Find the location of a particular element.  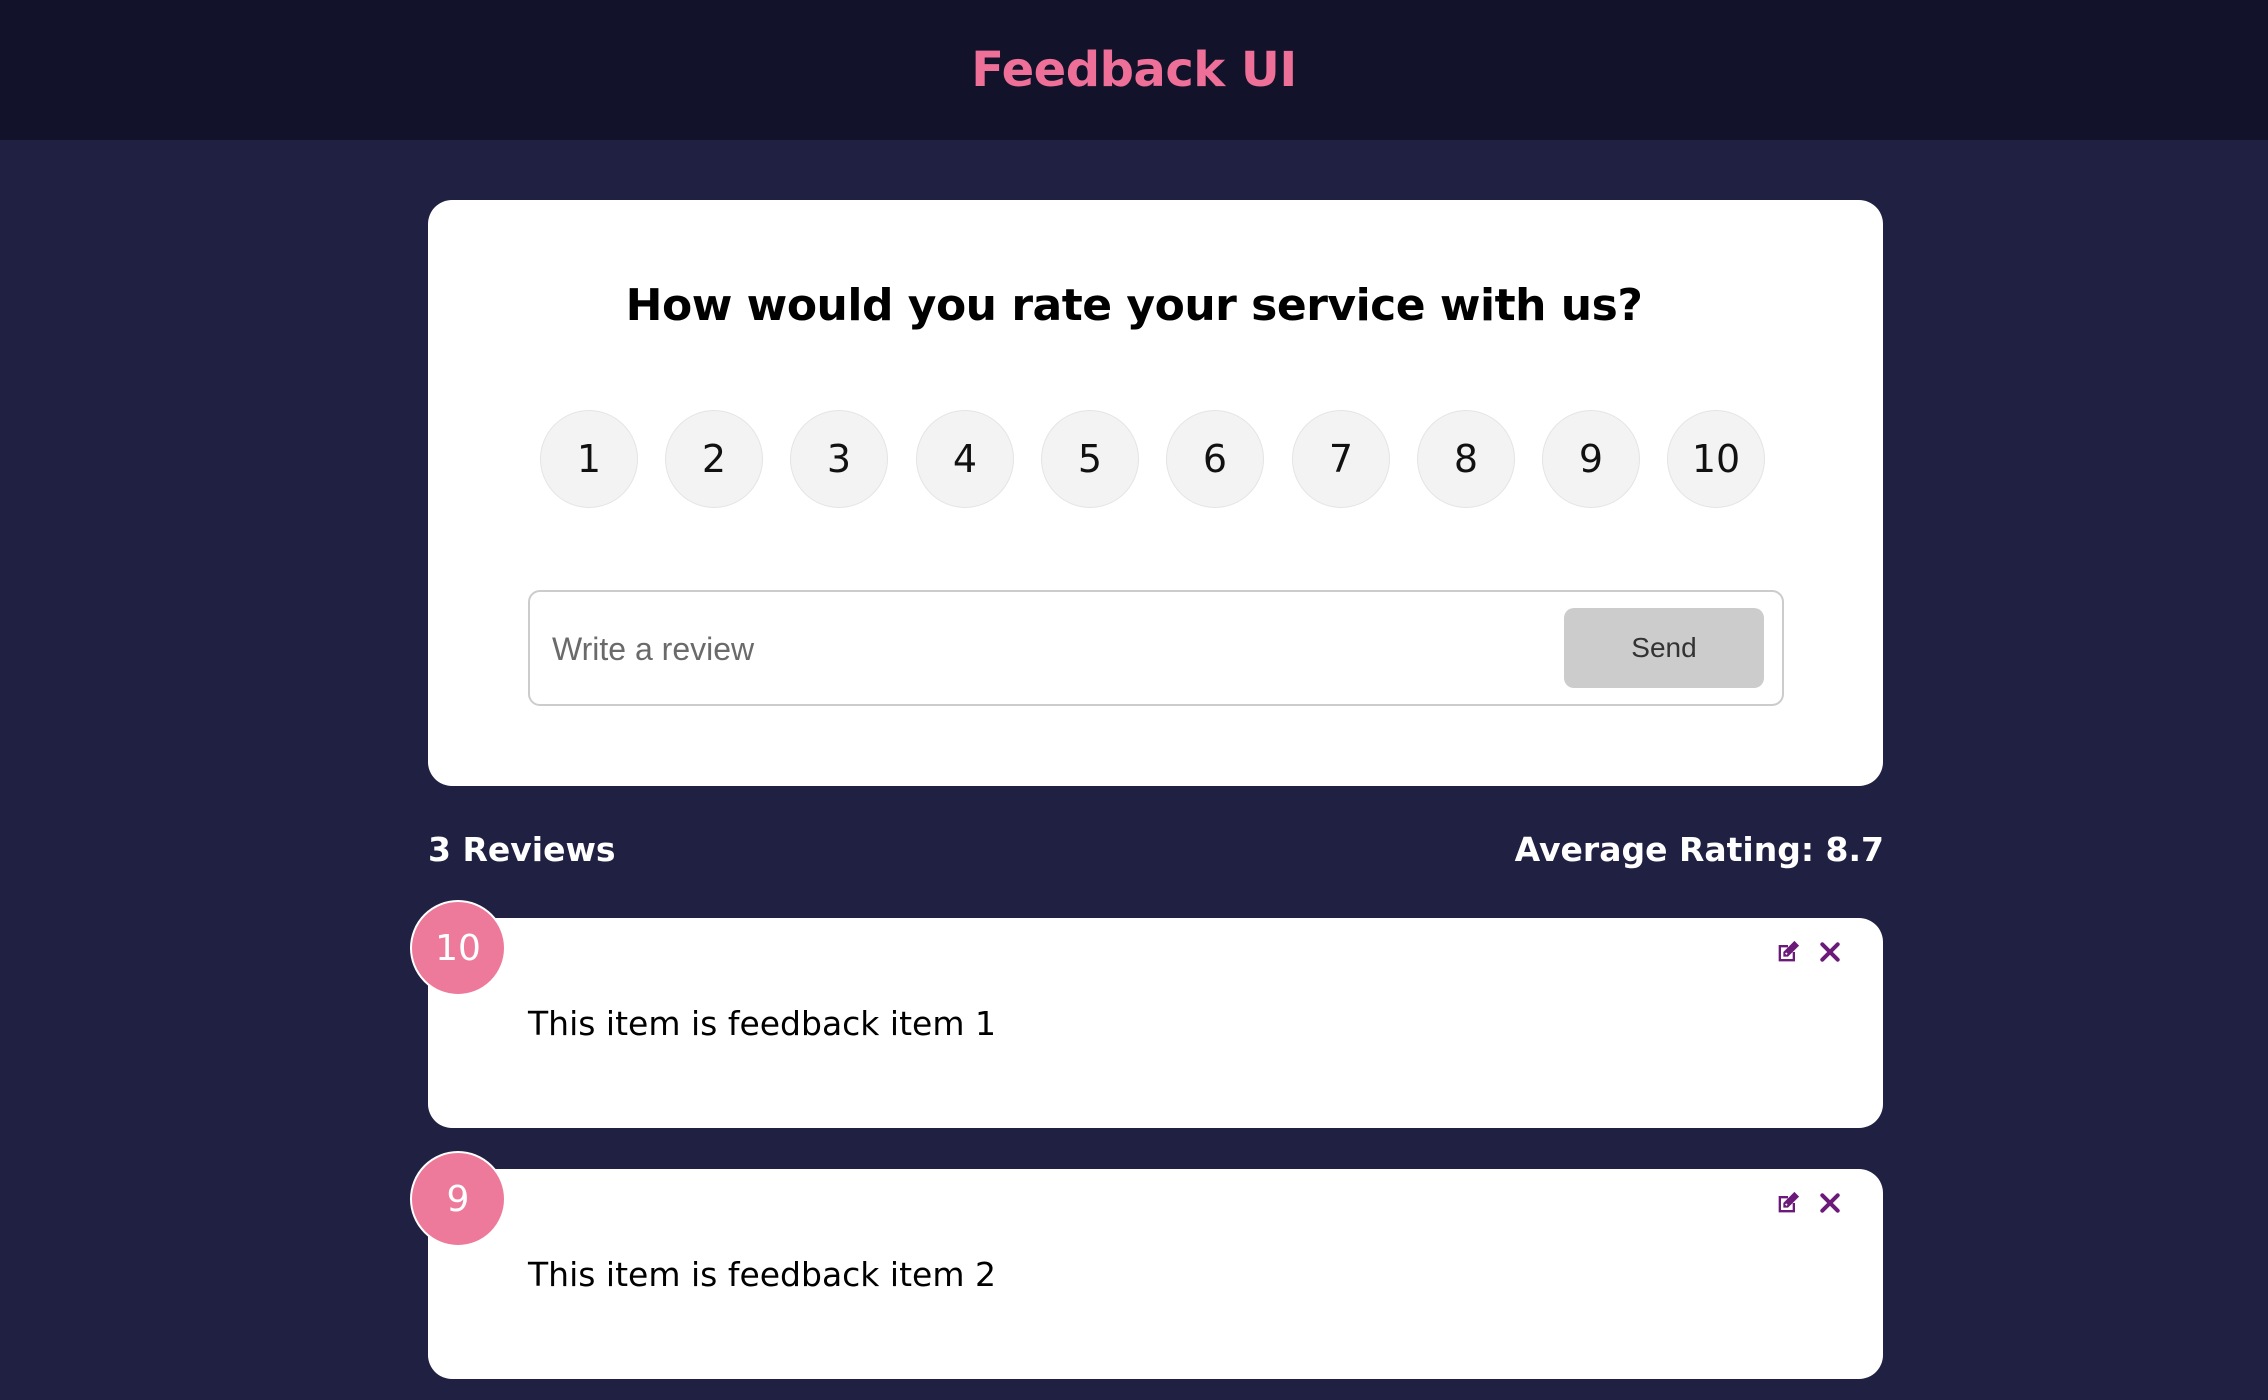

rating-option-4: 4 is located at coordinates (965, 459).